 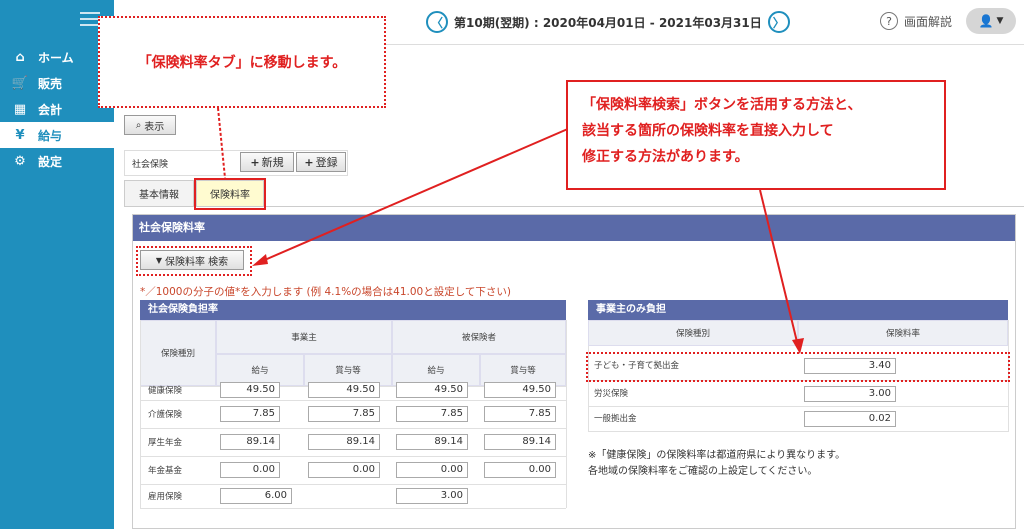 I want to click on tab-callout-leader, so click(x=221, y=143).